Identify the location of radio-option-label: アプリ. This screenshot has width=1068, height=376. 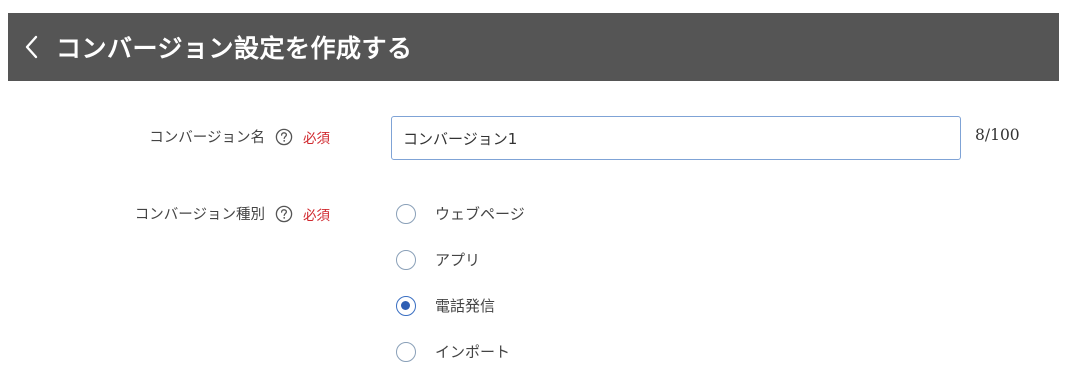
(458, 260).